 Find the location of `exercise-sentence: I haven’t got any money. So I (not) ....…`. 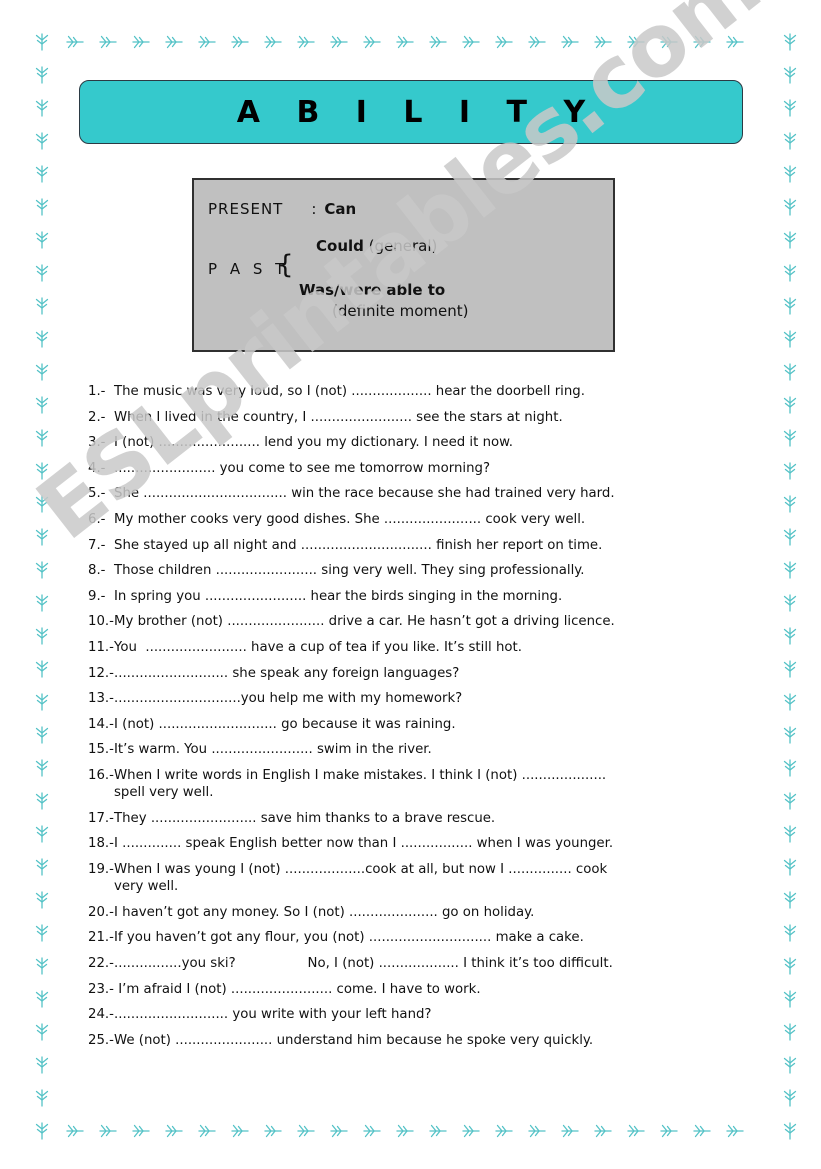

exercise-sentence: I haven’t got any money. So I (not) ....… is located at coordinates (324, 912).